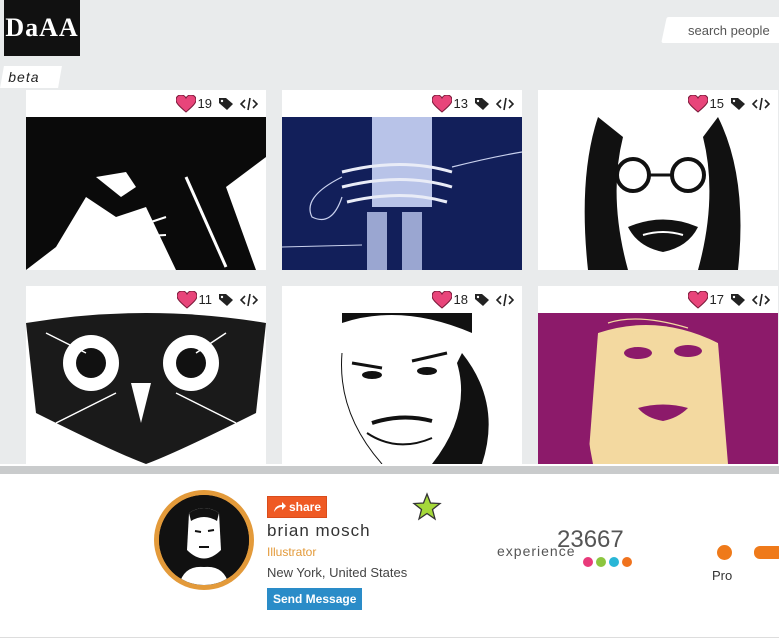 This screenshot has width=779, height=638. Describe the element at coordinates (305, 507) in the screenshot. I see `share-label: share` at that location.